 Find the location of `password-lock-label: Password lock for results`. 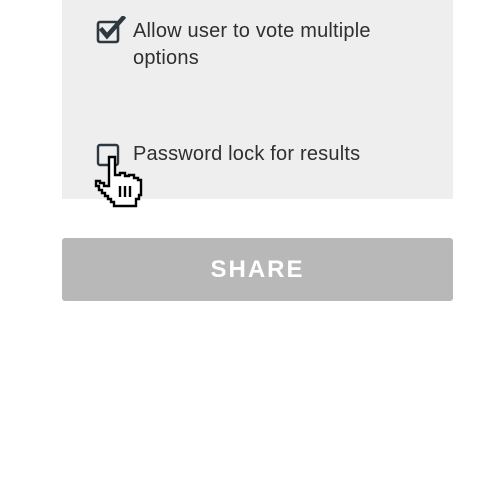

password-lock-label: Password lock for results is located at coordinates (247, 154).